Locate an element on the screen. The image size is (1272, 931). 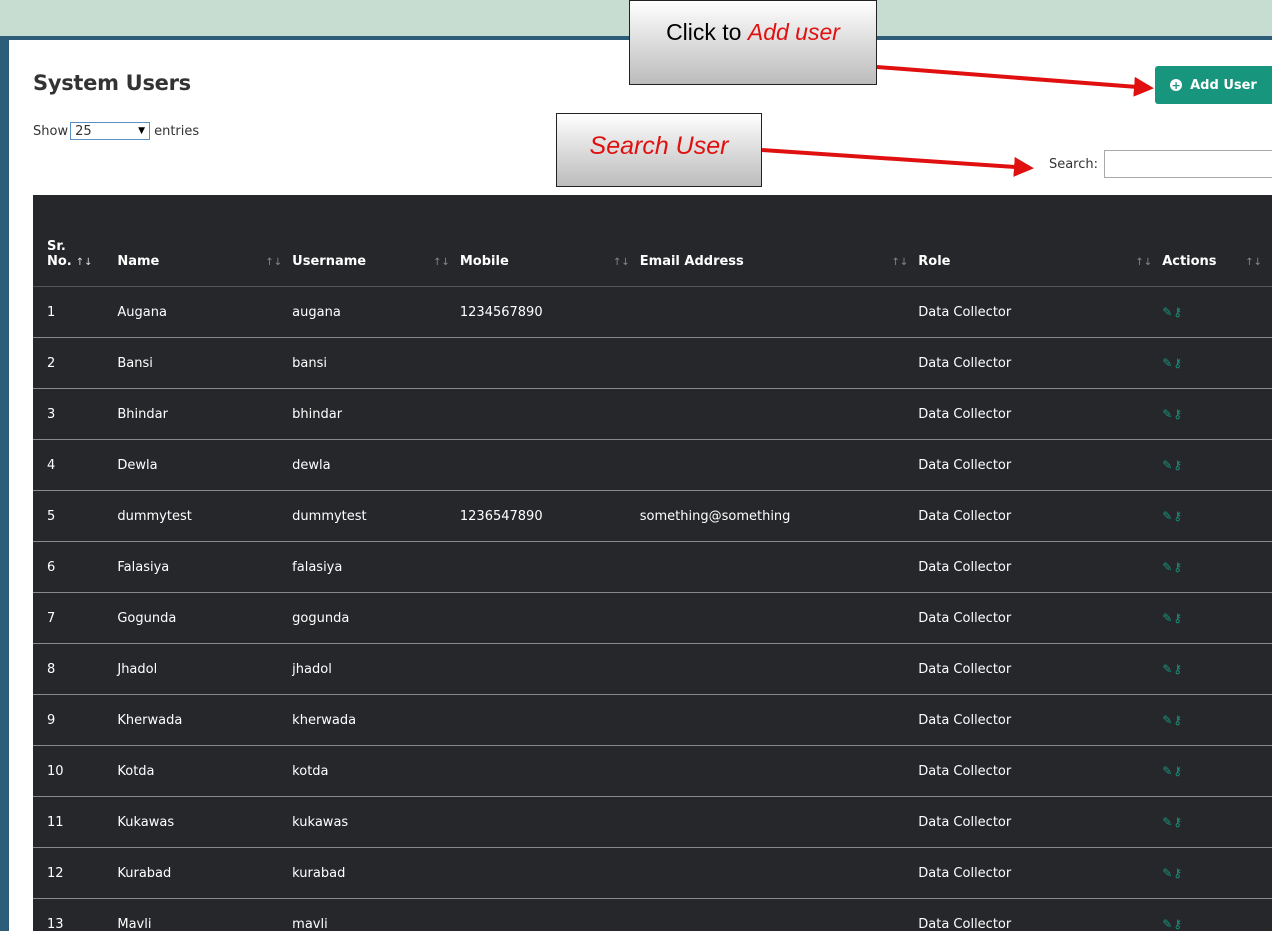
col-header-label: Name is located at coordinates (138, 261).